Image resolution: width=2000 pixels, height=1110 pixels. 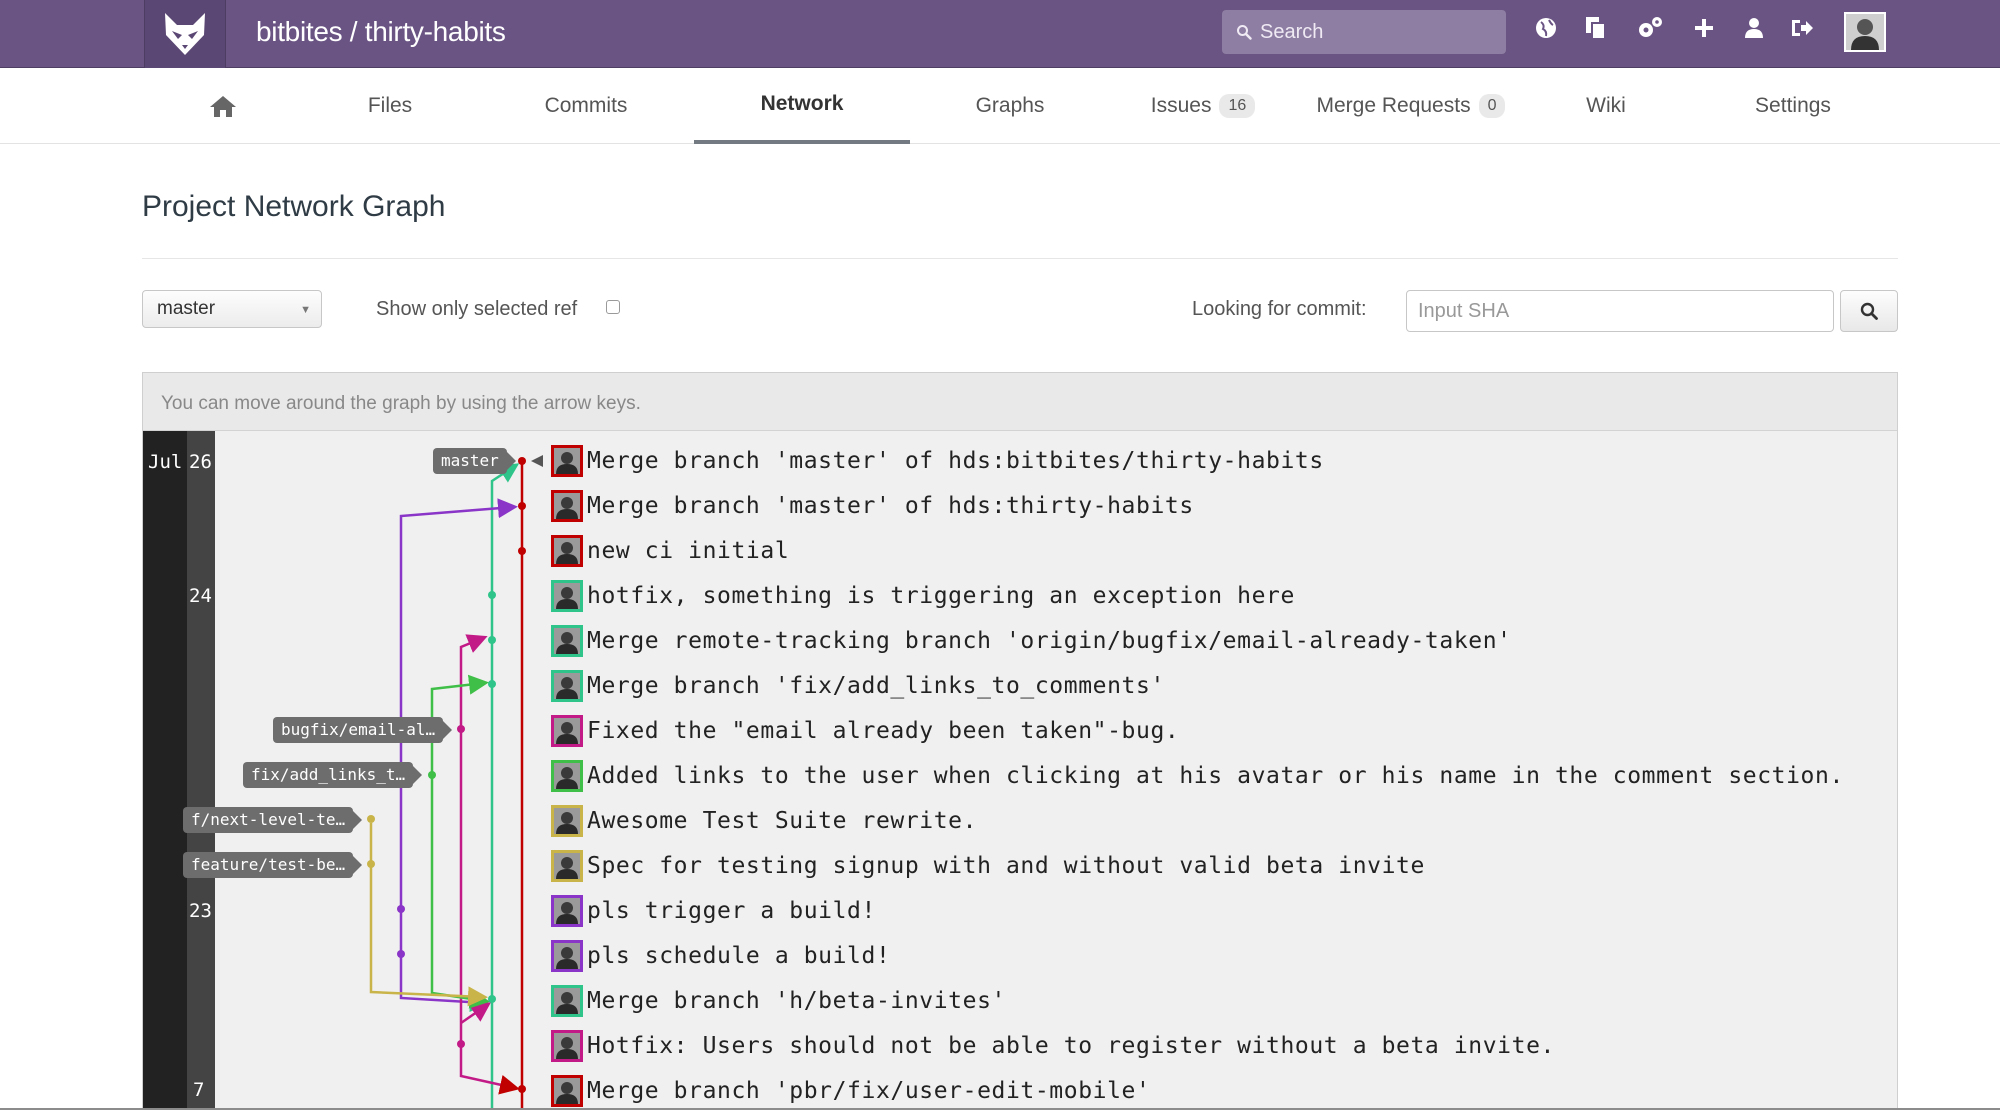 I want to click on looking-for-commit-label: Looking for commit:, so click(x=1279, y=309).